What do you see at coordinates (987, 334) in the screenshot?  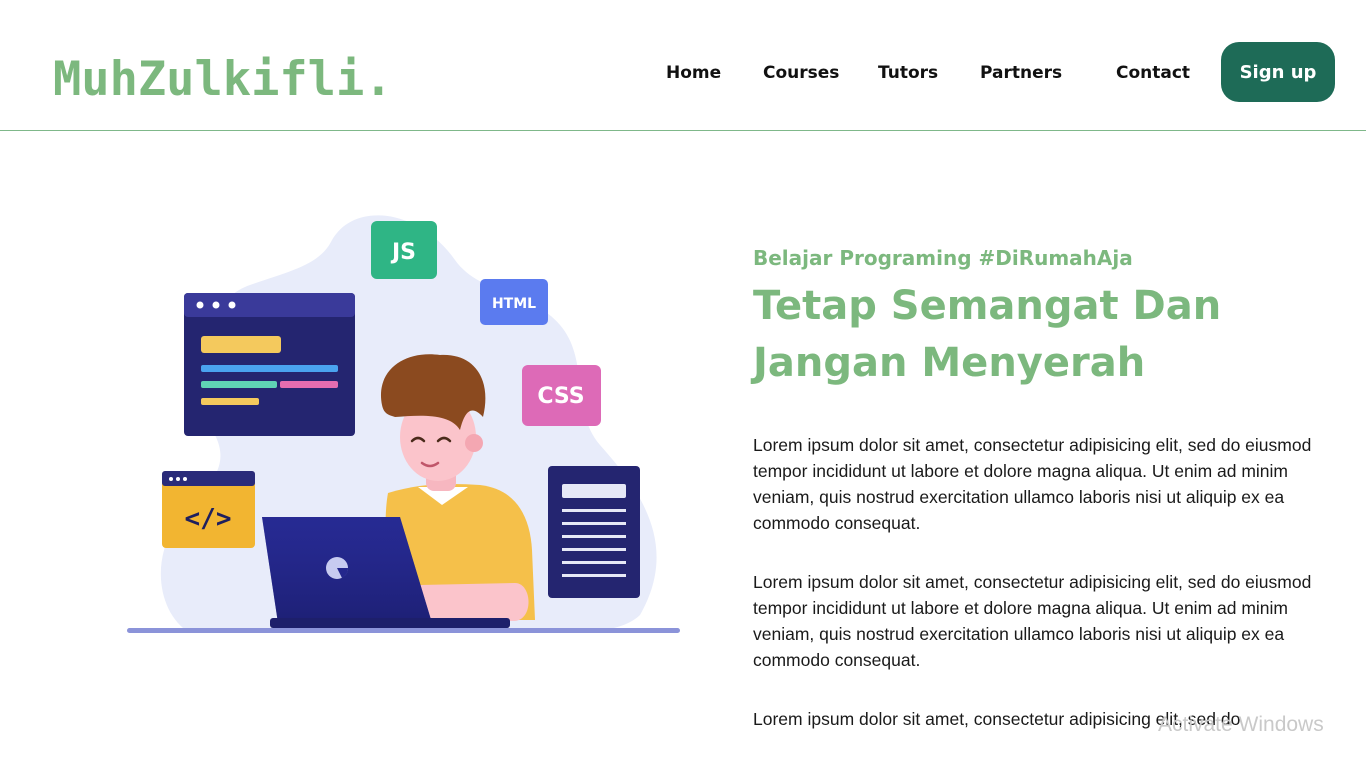 I see `hero-headline: Tetap Semangat Dan Jangan Menyerah` at bounding box center [987, 334].